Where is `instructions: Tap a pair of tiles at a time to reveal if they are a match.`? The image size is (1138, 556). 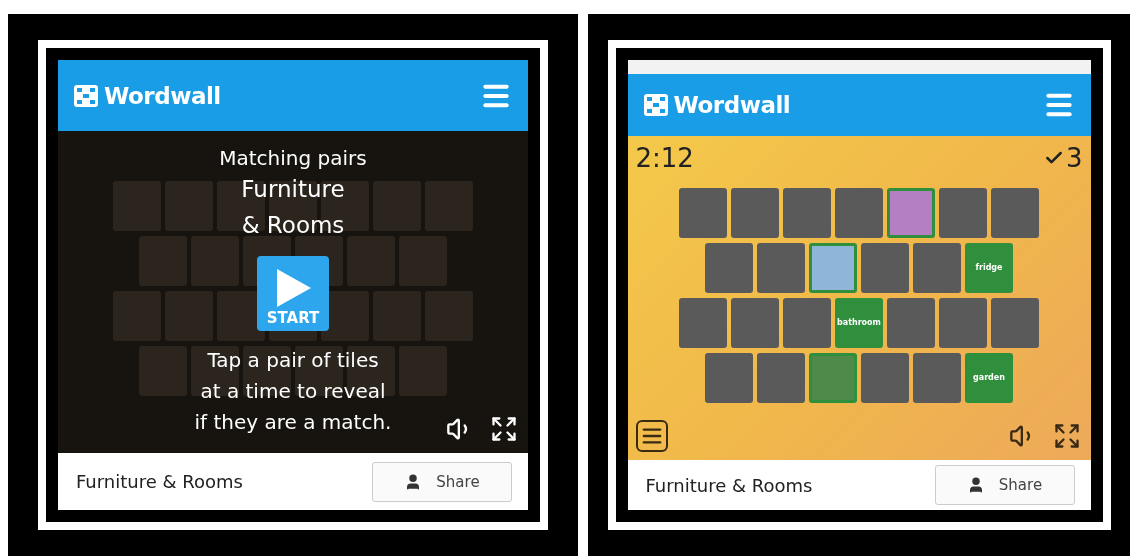
instructions: Tap a pair of tiles at a time to reveal if they are a match. is located at coordinates (293, 391).